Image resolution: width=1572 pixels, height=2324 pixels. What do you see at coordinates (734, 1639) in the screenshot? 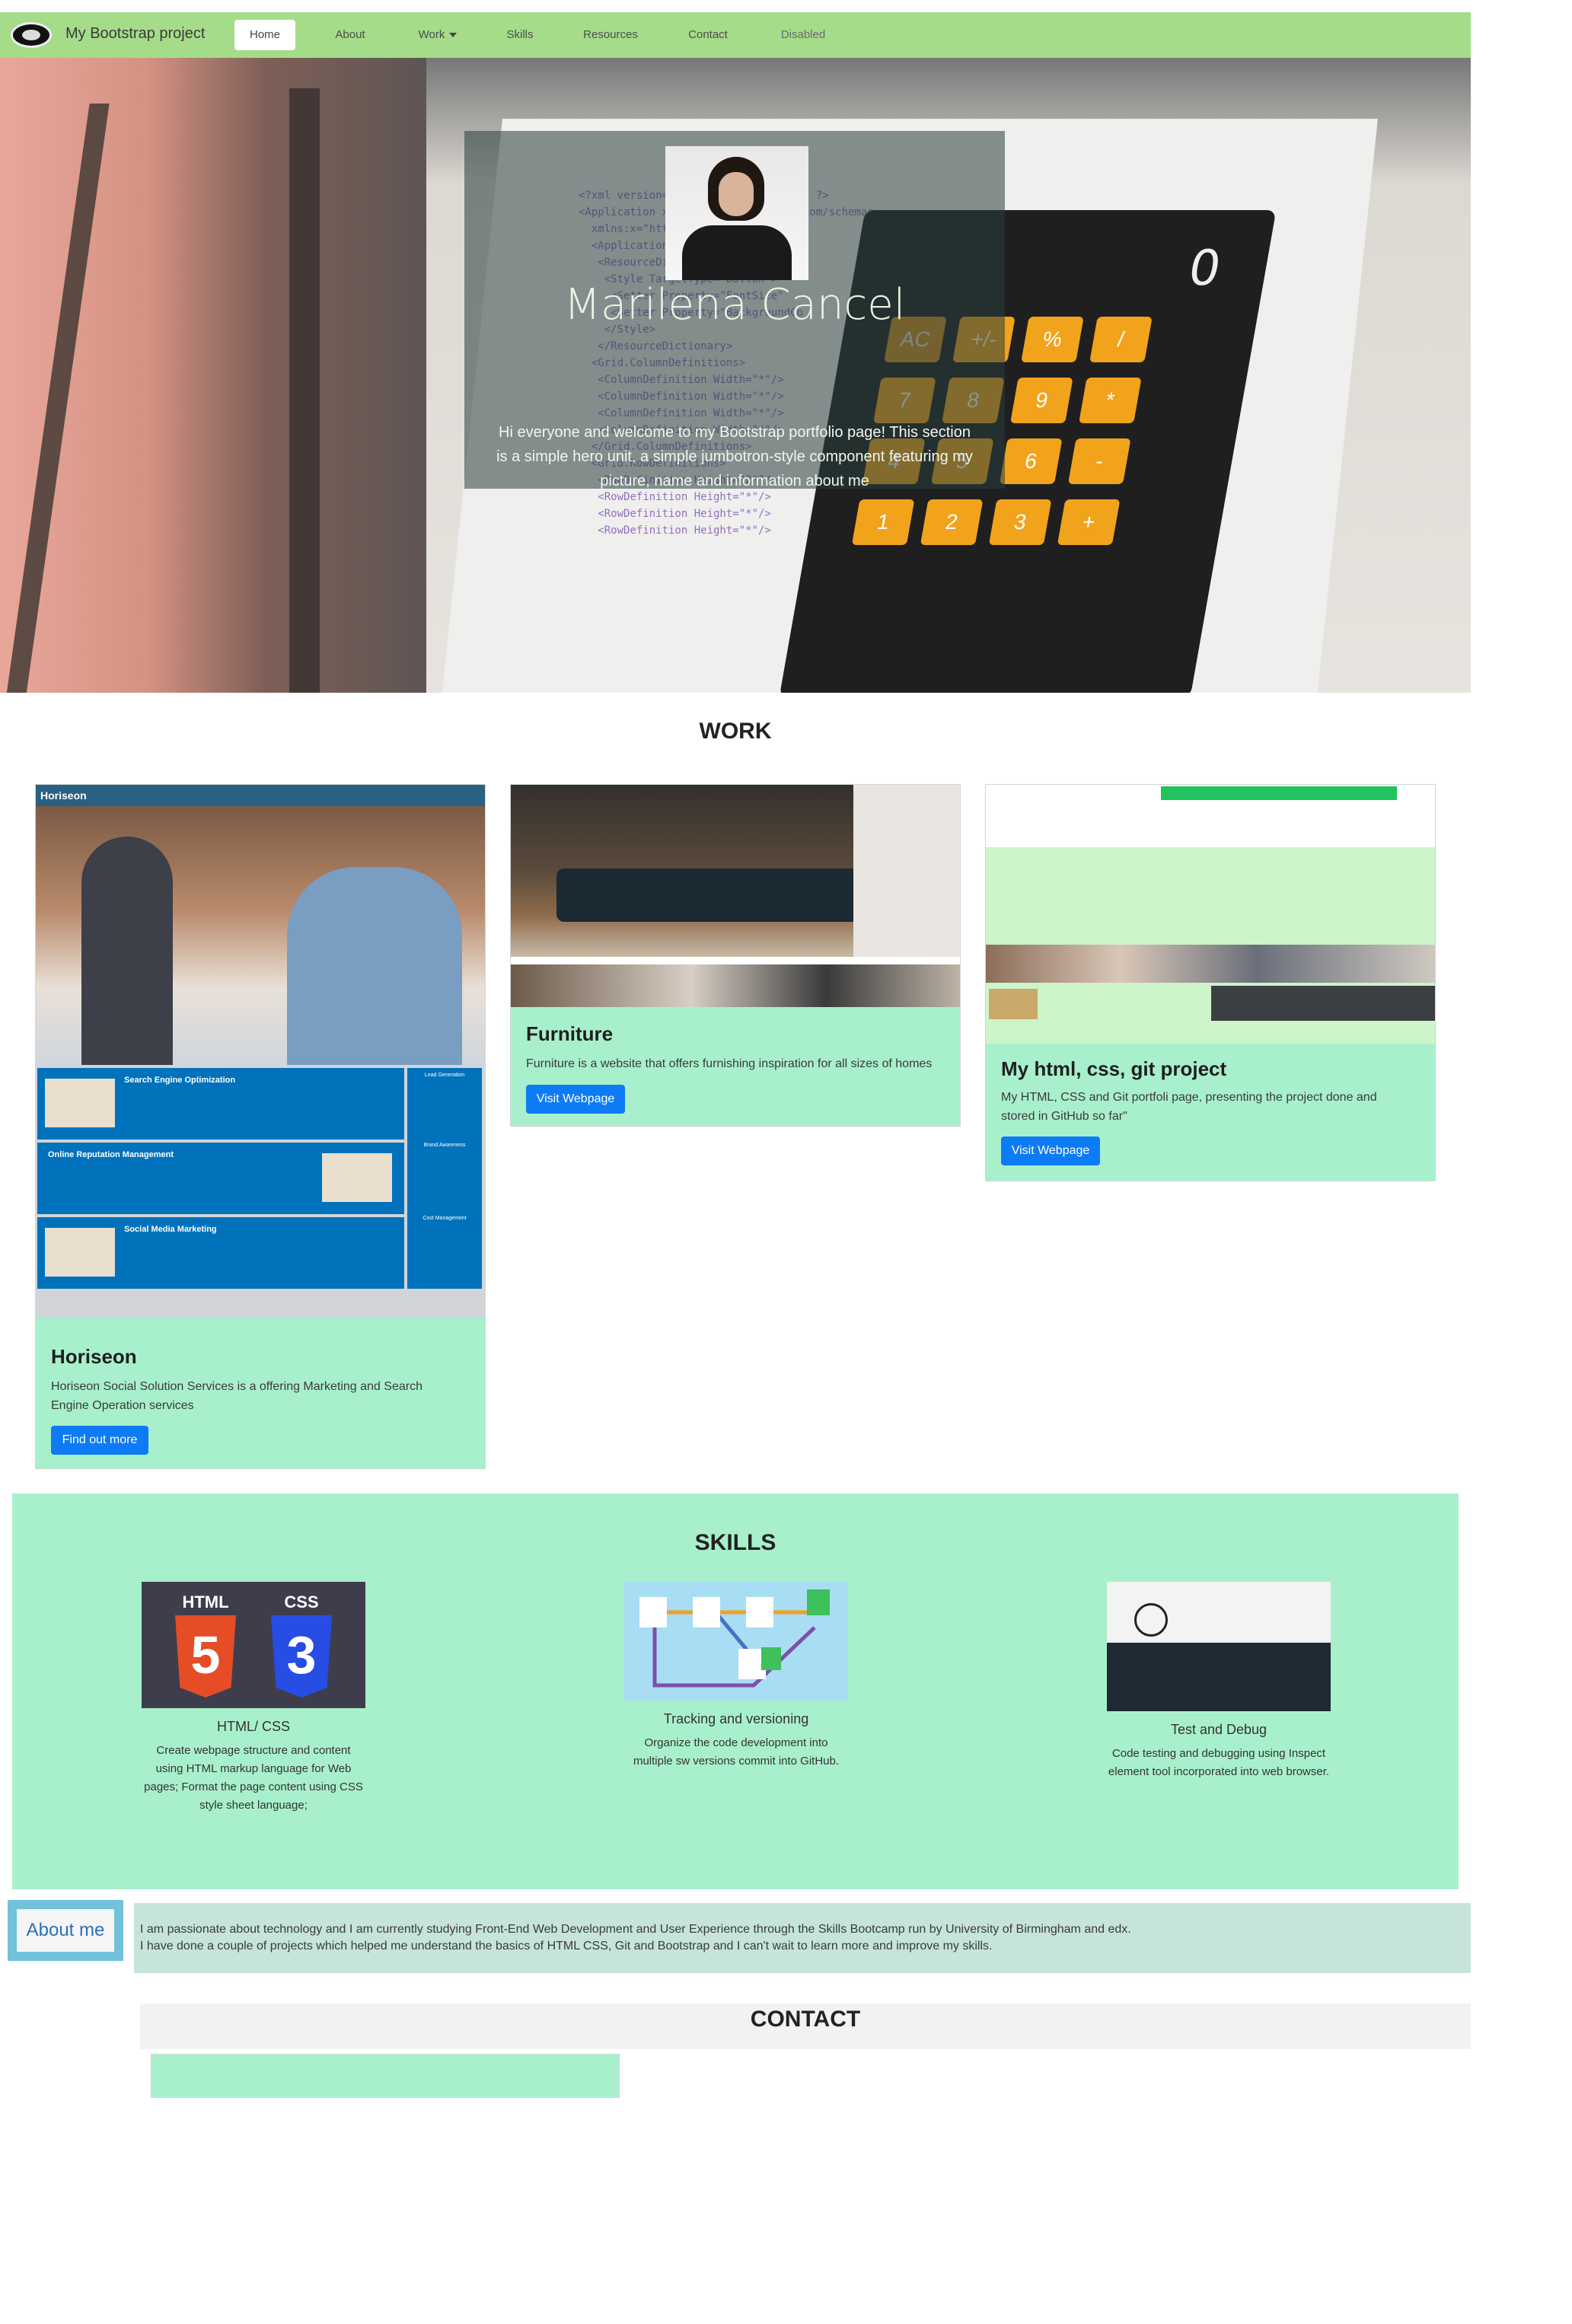
I see `git-graph-drawing` at bounding box center [734, 1639].